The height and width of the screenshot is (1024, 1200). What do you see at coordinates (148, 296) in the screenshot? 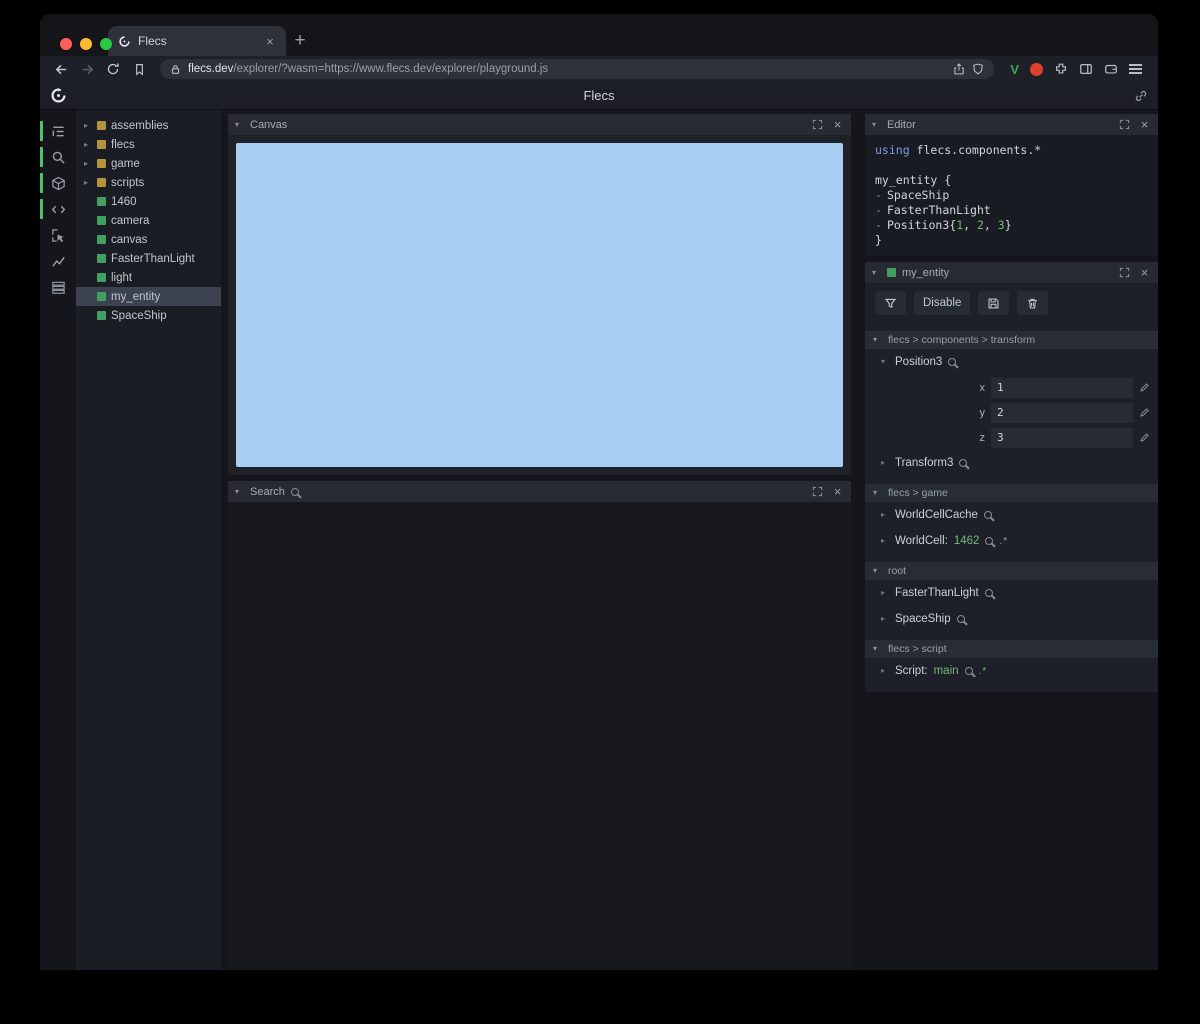
I see `tree-item-my-entity: my_entity` at bounding box center [148, 296].